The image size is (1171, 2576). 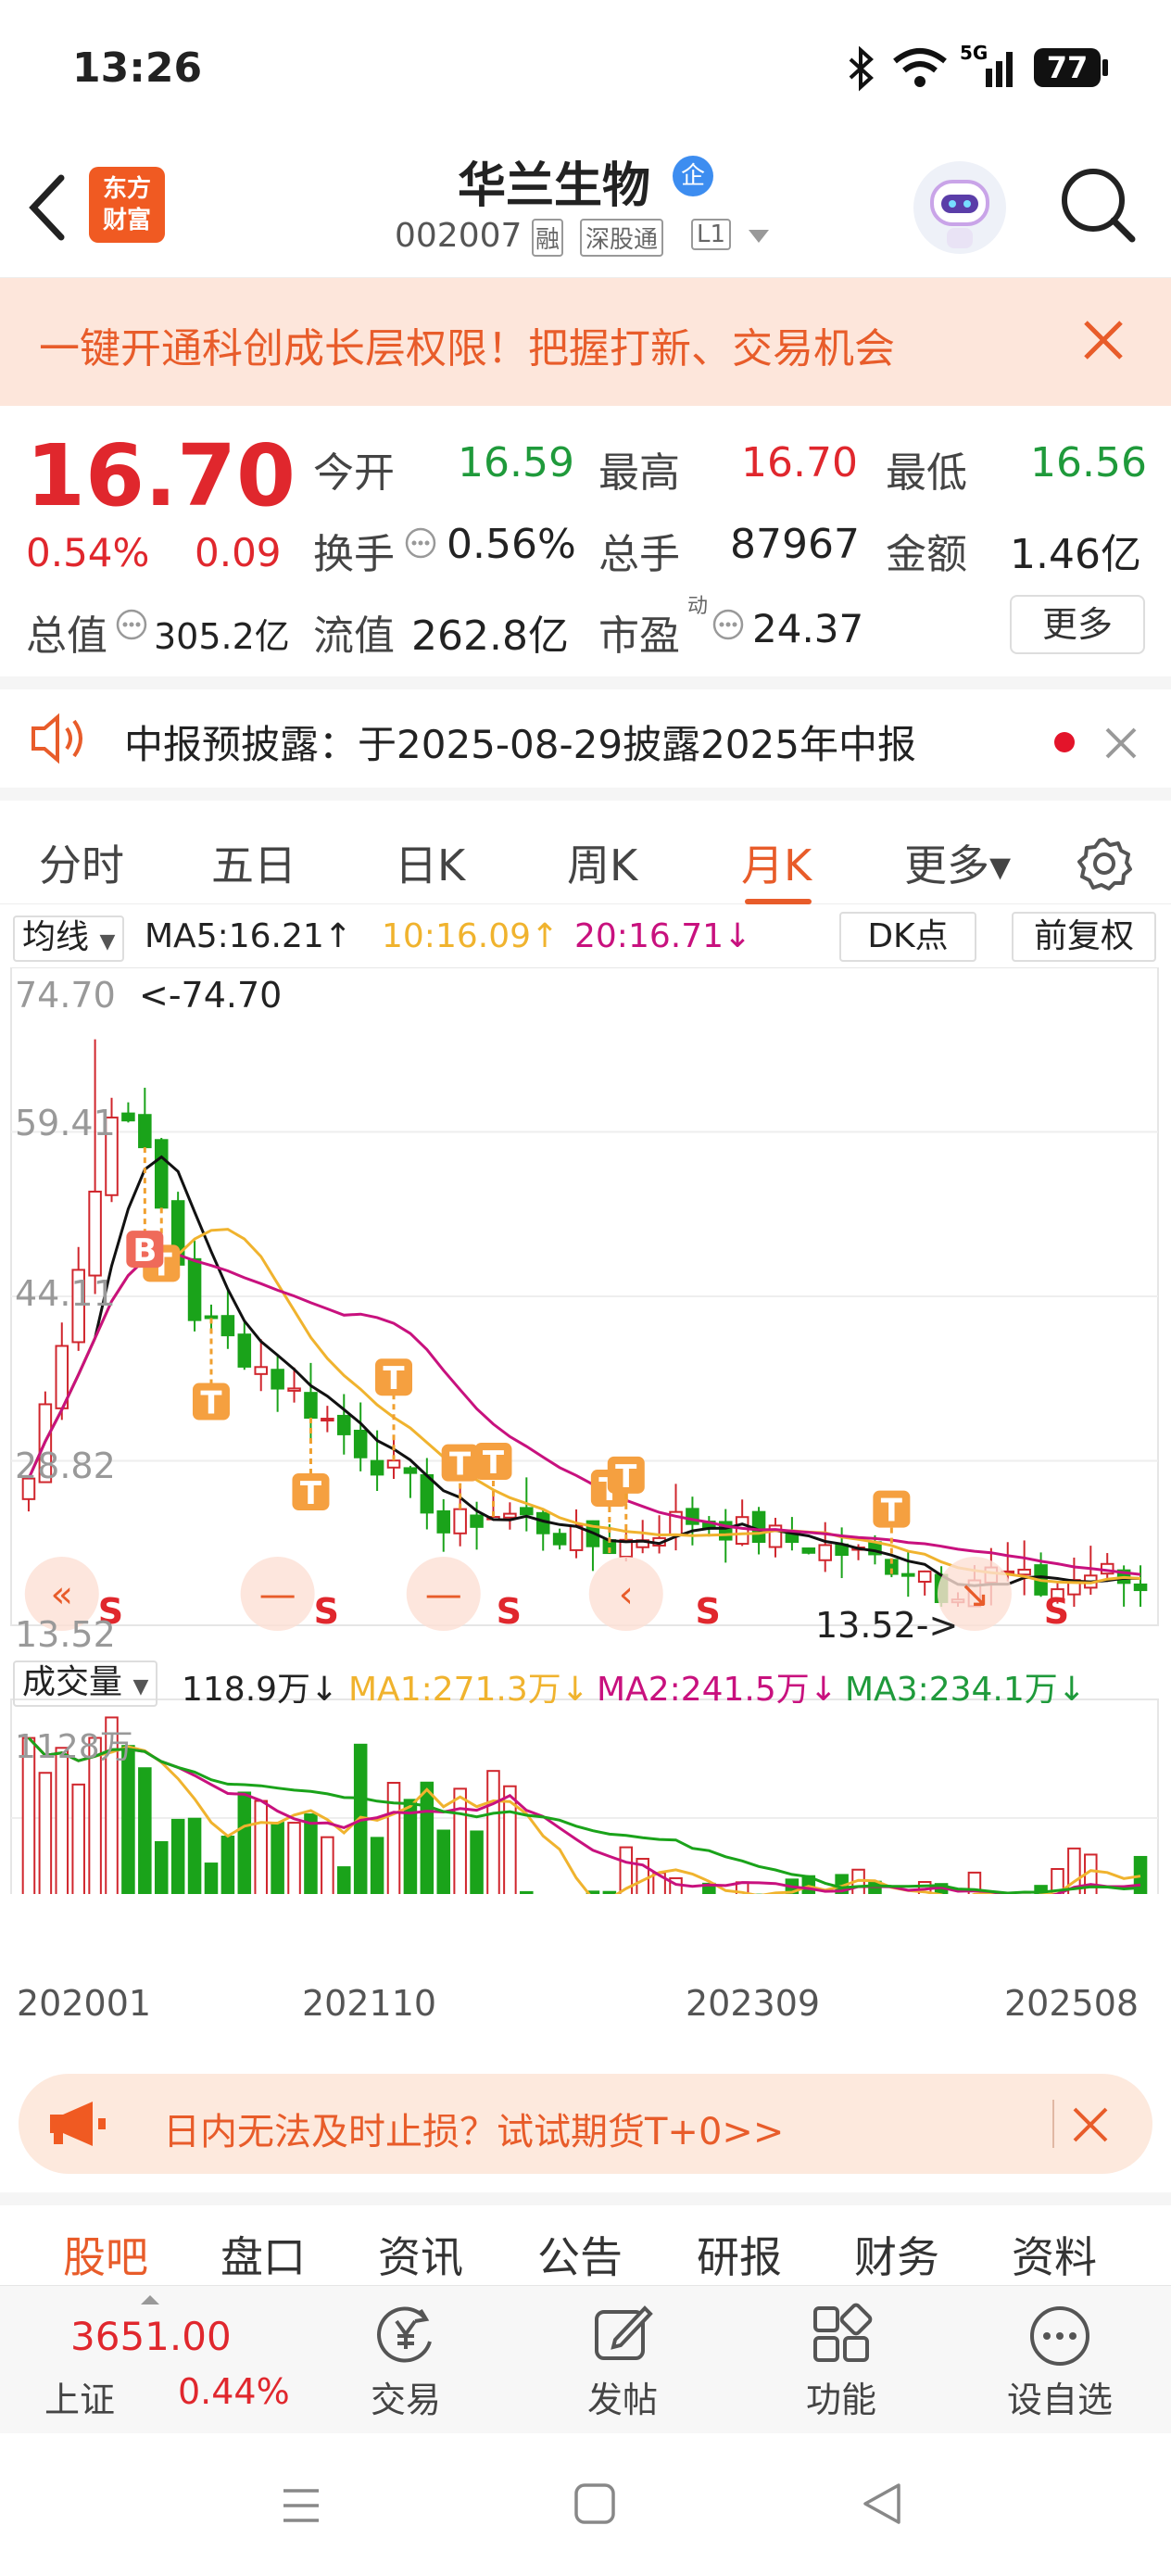 What do you see at coordinates (1076, 554) in the screenshot?
I see `amount-value: 1.46亿` at bounding box center [1076, 554].